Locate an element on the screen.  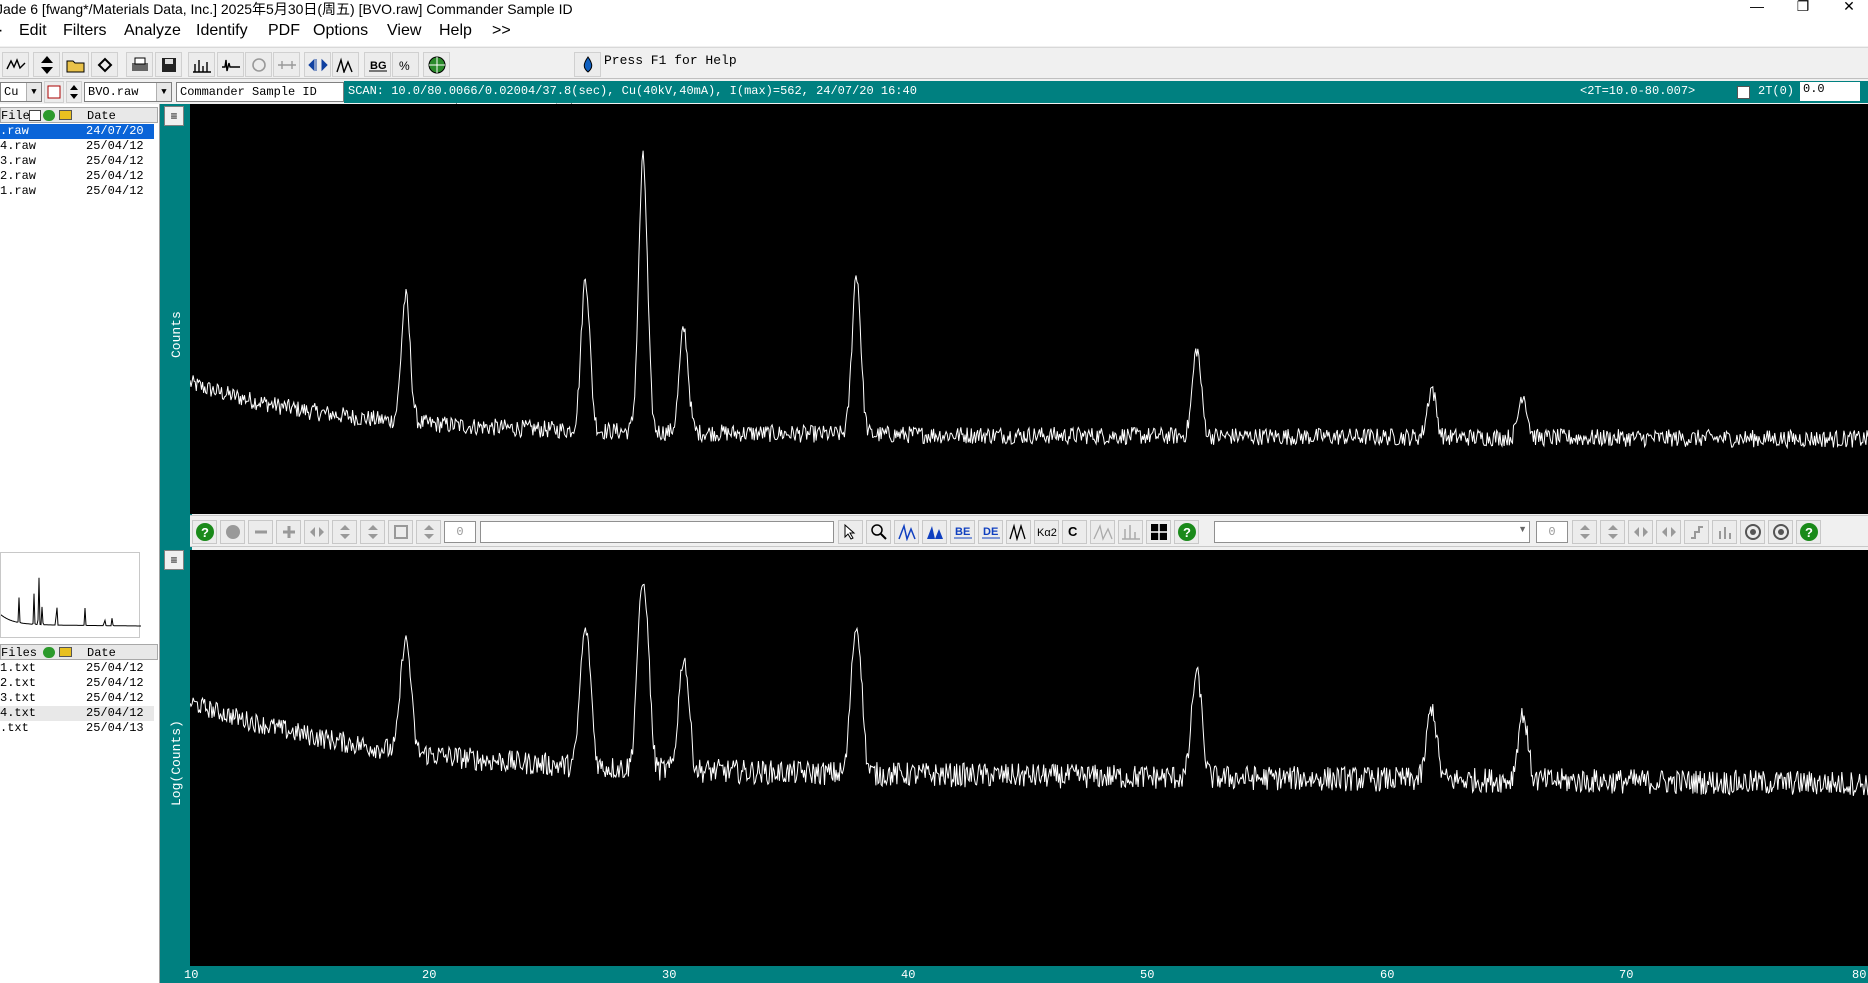
pattern-icon is located at coordinates (230, 64).